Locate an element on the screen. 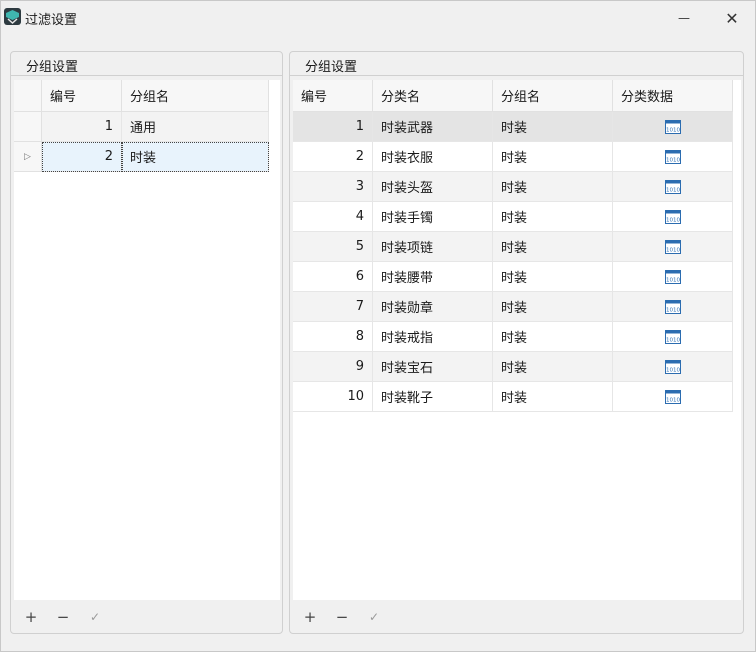 The image size is (756, 652). column-header-category-data: 分类数据 is located at coordinates (673, 96).